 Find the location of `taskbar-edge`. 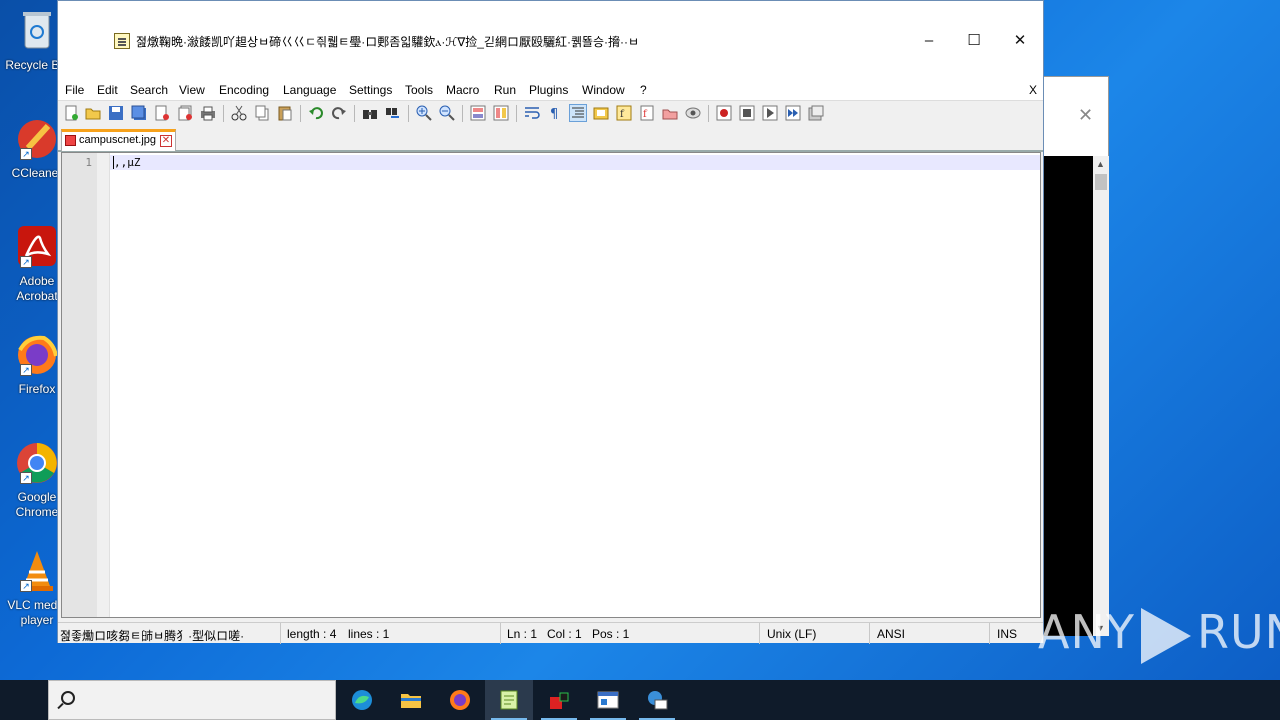

taskbar-edge is located at coordinates (362, 700).